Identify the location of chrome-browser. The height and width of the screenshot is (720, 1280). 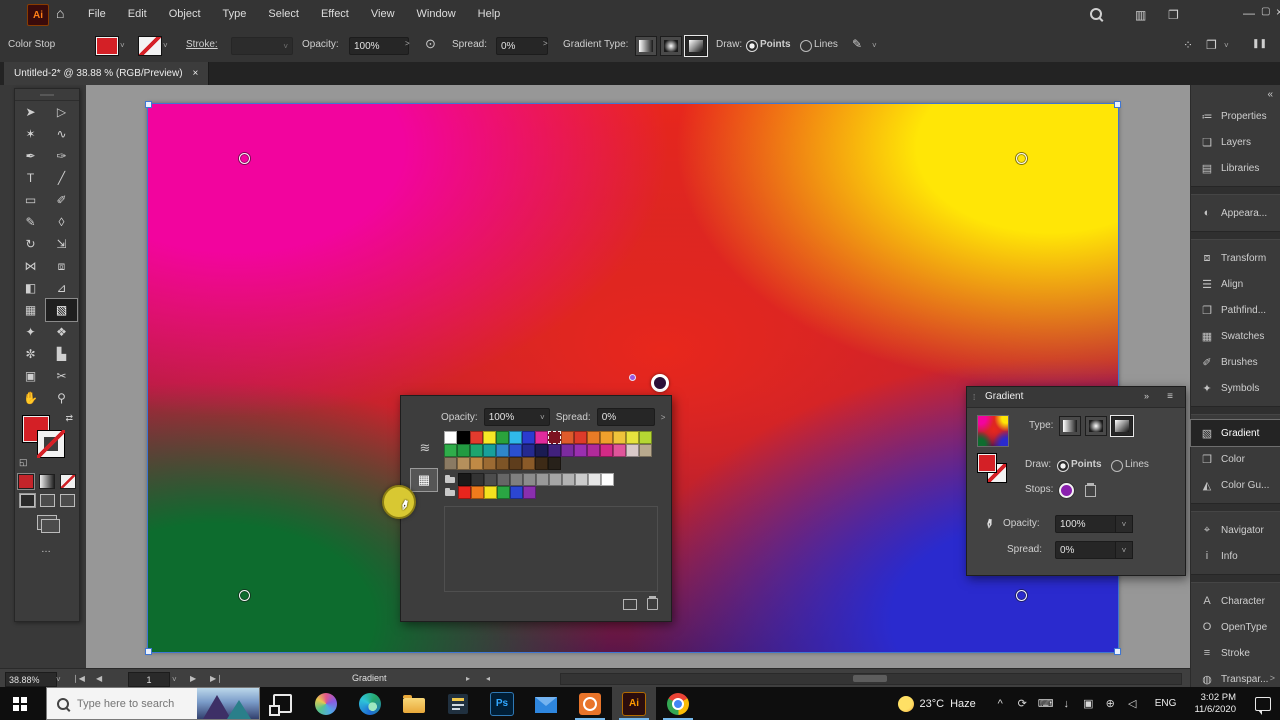
(678, 703).